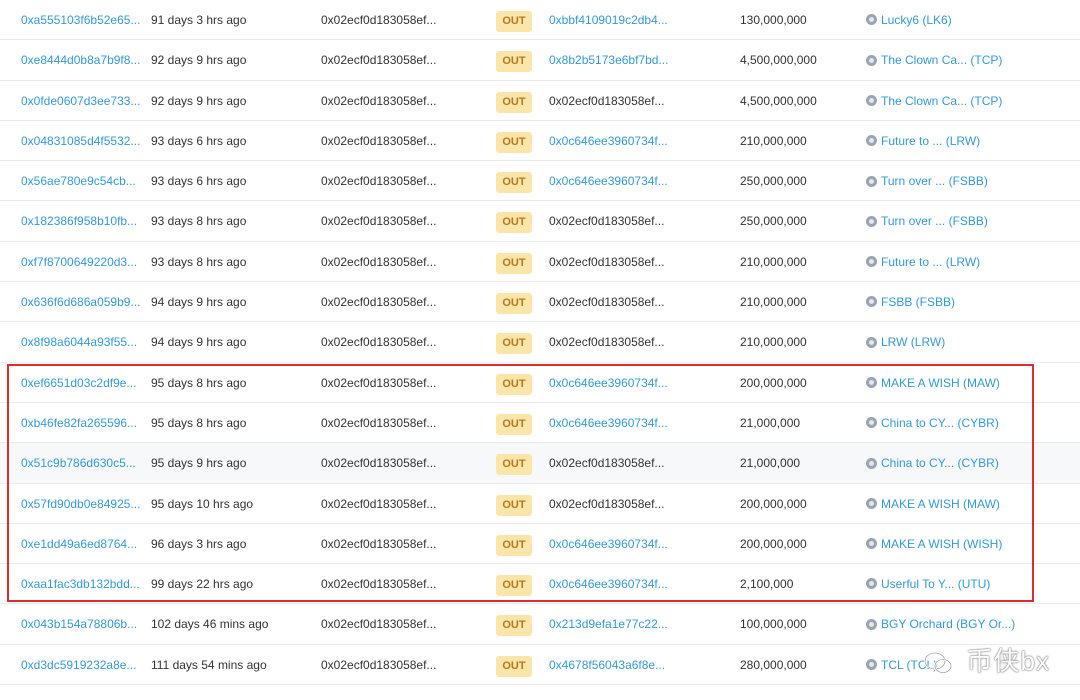 The width and height of the screenshot is (1080, 700). Describe the element at coordinates (966, 20) in the screenshot. I see `token-link: Lucky6 (LK6)` at that location.